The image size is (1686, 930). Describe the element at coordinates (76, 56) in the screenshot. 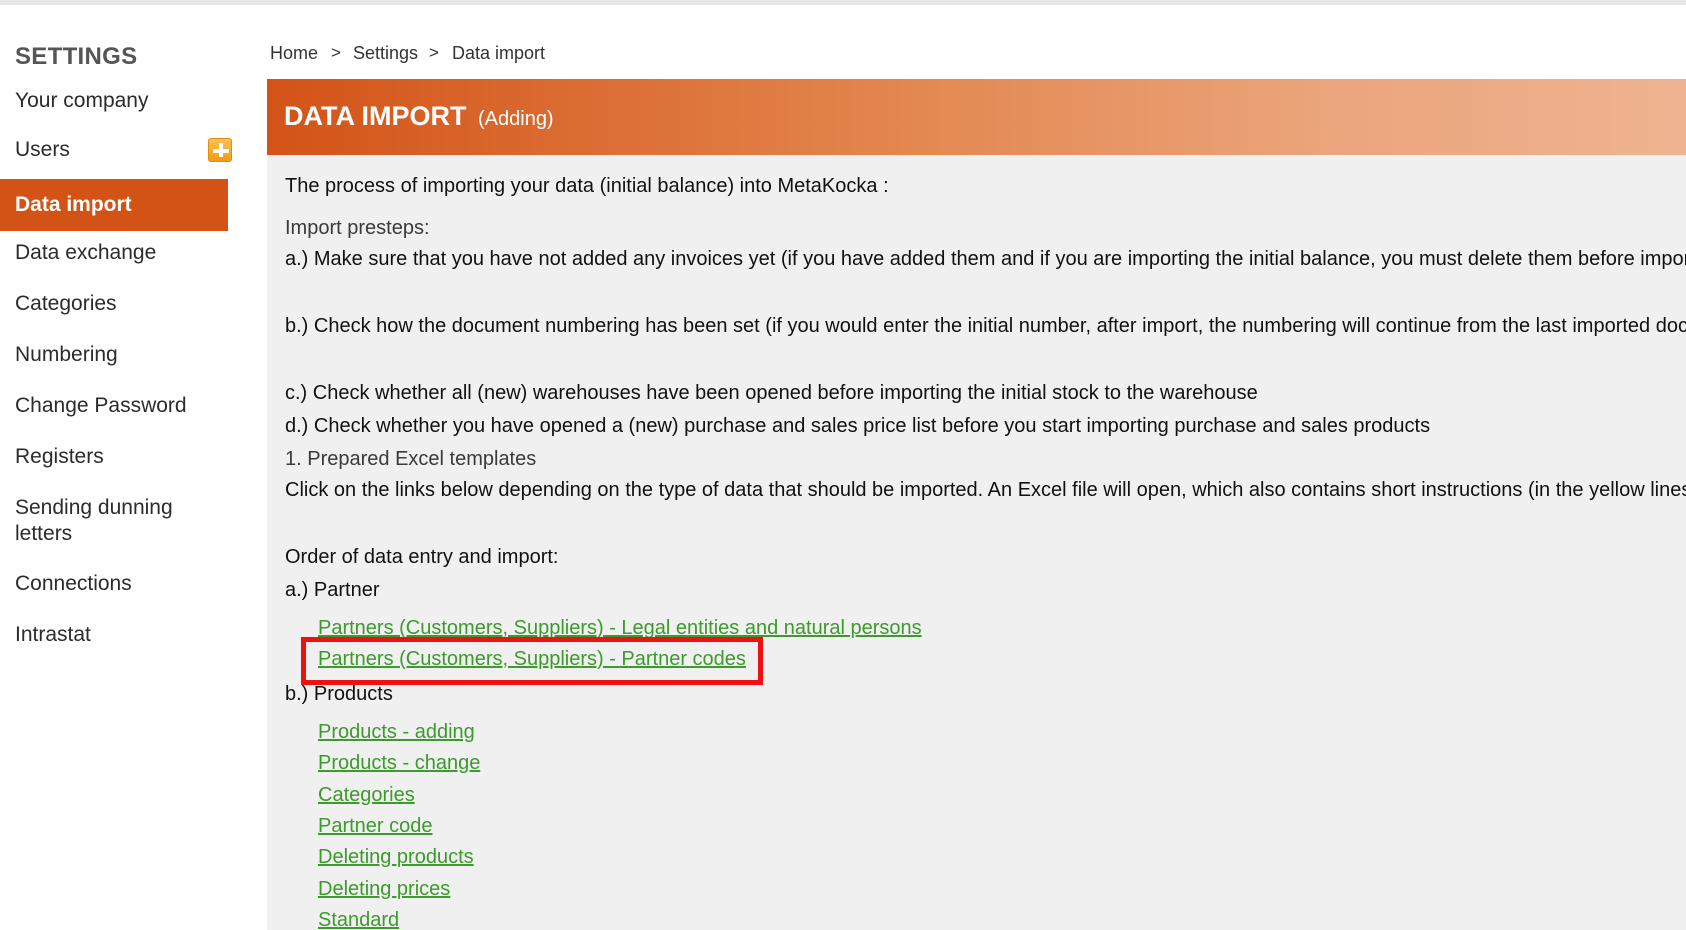

I see `sidebar-title: SETTINGS` at that location.